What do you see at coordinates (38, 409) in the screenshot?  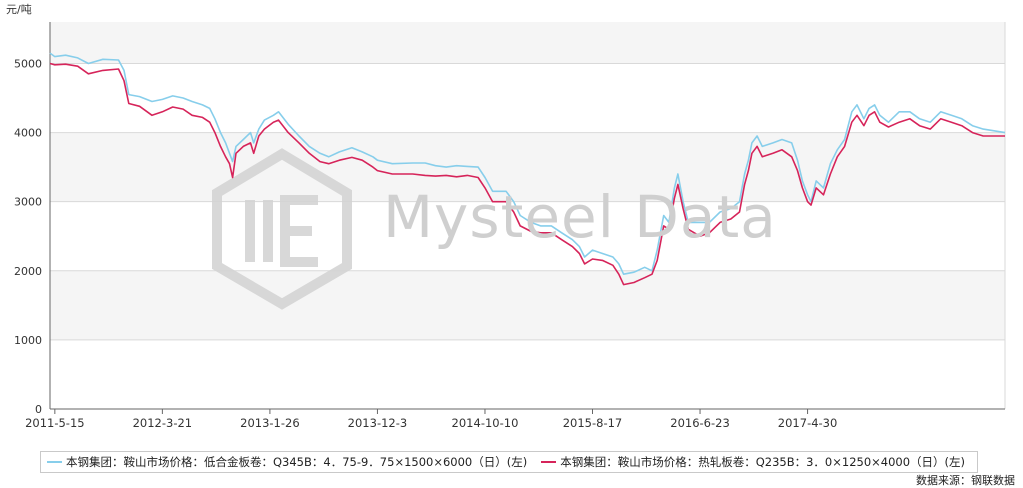 I see `y-tick-label: 0` at bounding box center [38, 409].